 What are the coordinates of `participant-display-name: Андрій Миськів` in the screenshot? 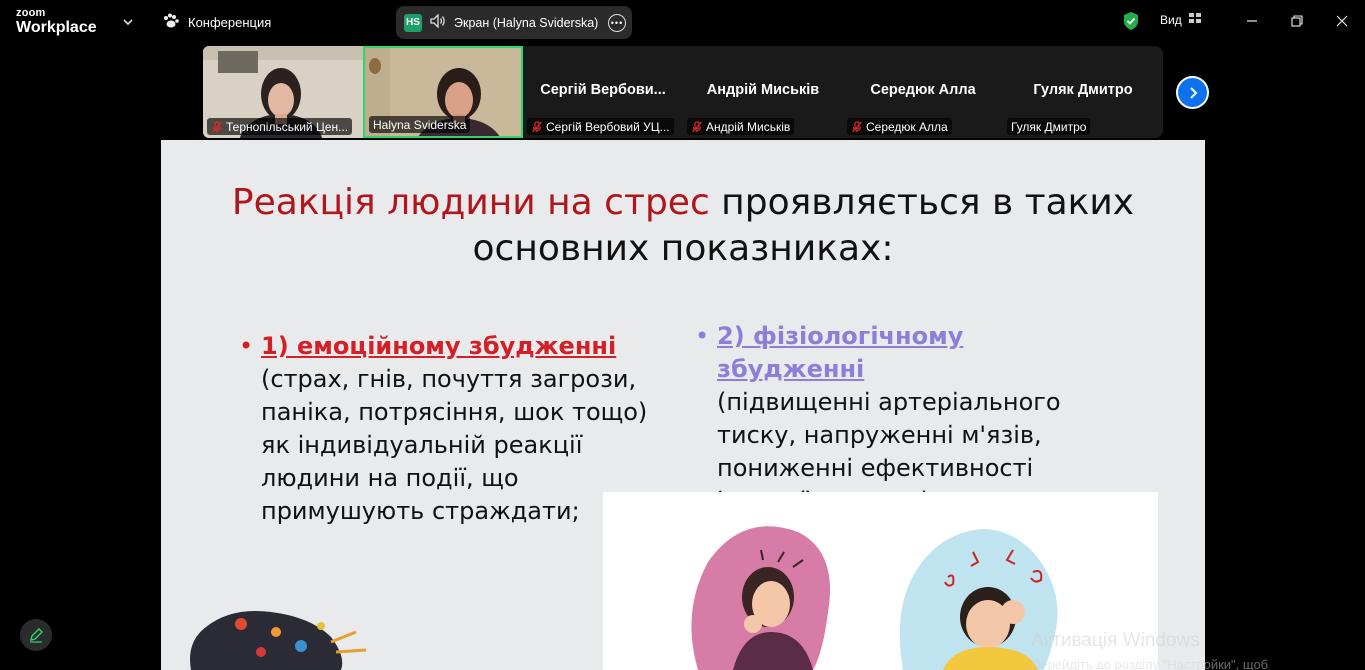 It's located at (763, 90).